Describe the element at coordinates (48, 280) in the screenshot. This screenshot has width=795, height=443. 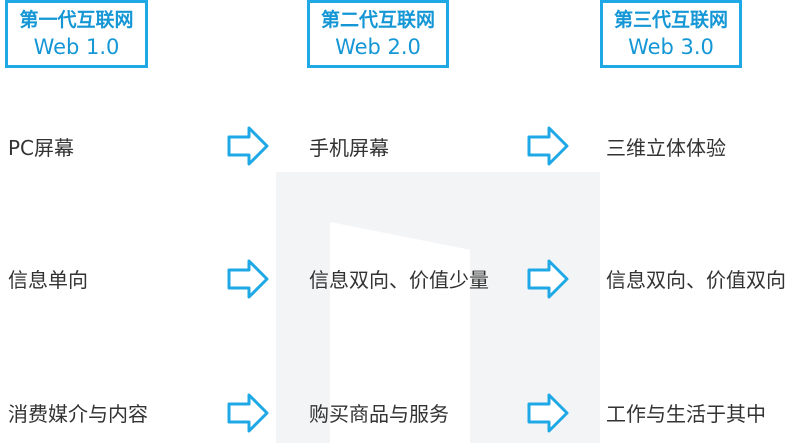
I see `row2-web1-cell: 信息单向` at that location.